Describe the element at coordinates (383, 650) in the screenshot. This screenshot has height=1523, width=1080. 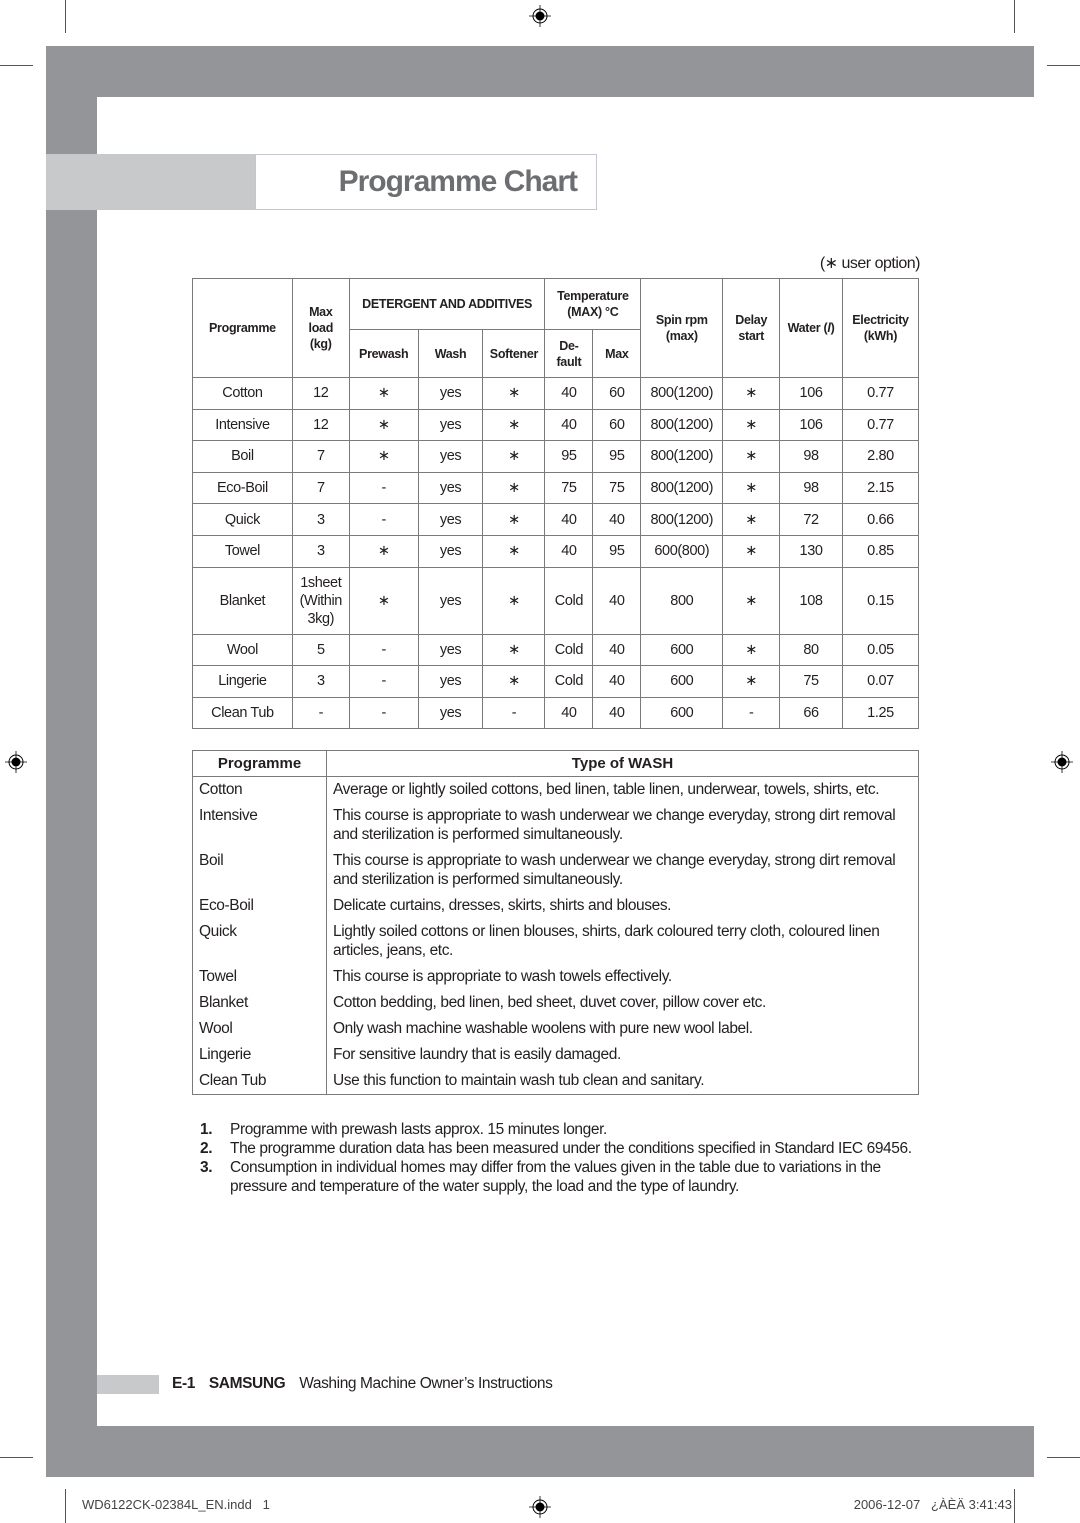
I see `cell-prewash: -` at that location.